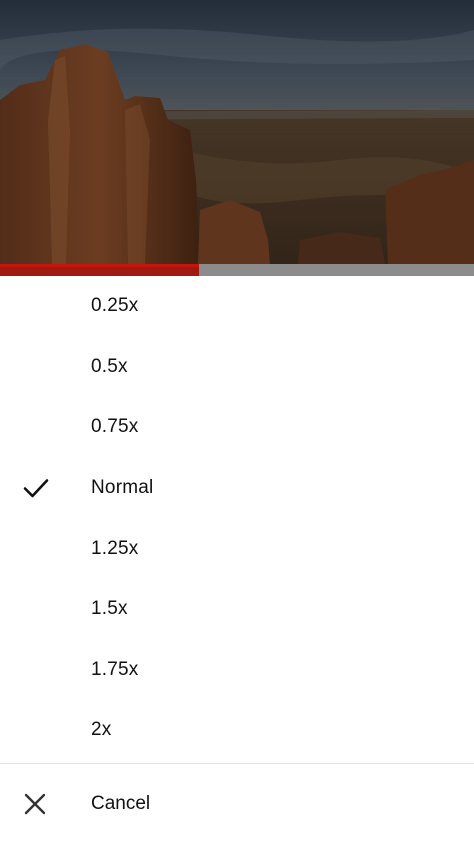 This screenshot has width=474, height=843. I want to click on speed-option-label: 1.25x, so click(115, 548).